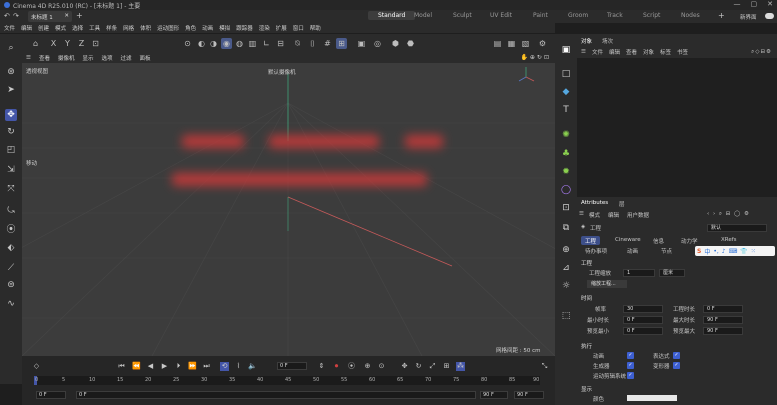 Image resolution: width=777 pixels, height=405 pixels. I want to click on menu-mesh: 网格, so click(128, 28).